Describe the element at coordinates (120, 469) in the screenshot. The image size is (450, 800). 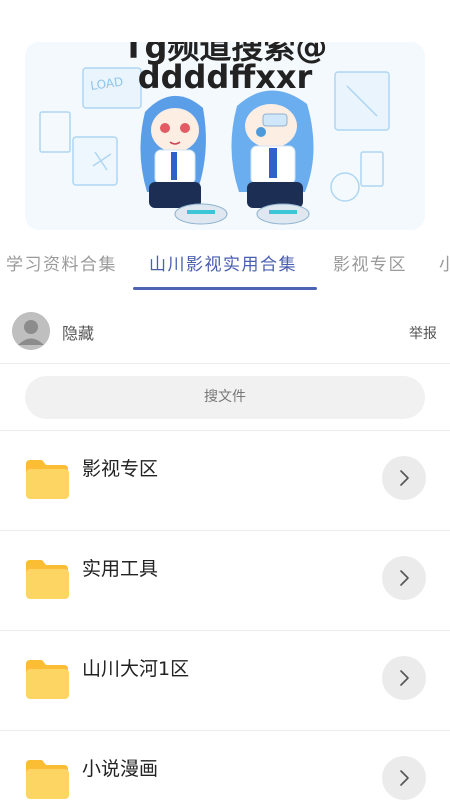
I see `folder-label: 影视专区` at that location.